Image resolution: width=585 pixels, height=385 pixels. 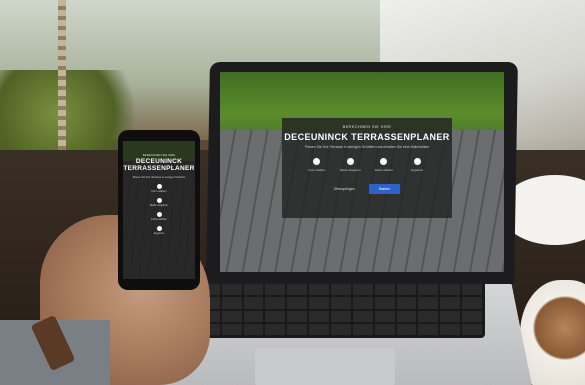 I want to click on step-item: Ergebnis, so click(x=417, y=164).